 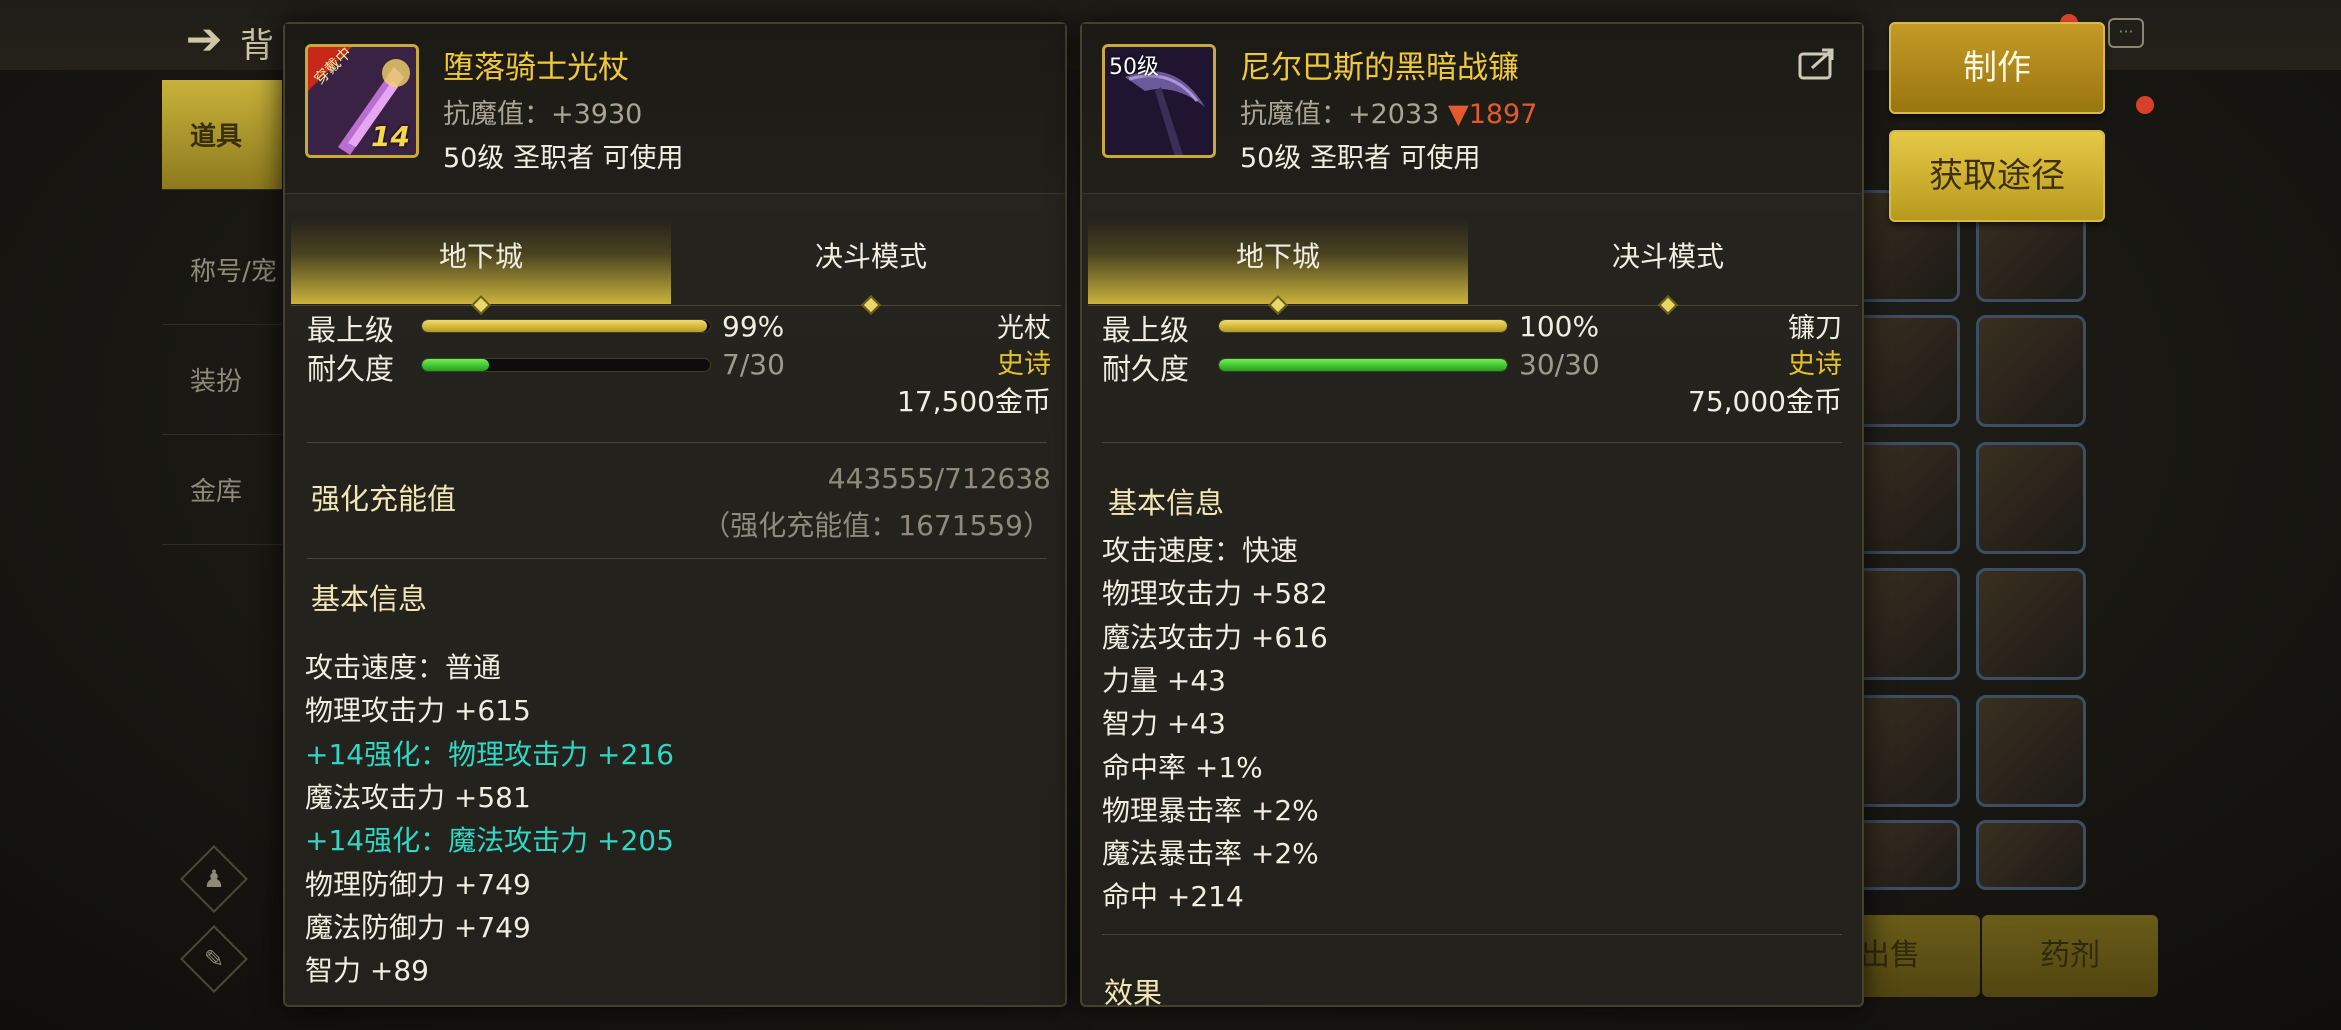 I want to click on potion-button: 药剂, so click(x=2070, y=956).